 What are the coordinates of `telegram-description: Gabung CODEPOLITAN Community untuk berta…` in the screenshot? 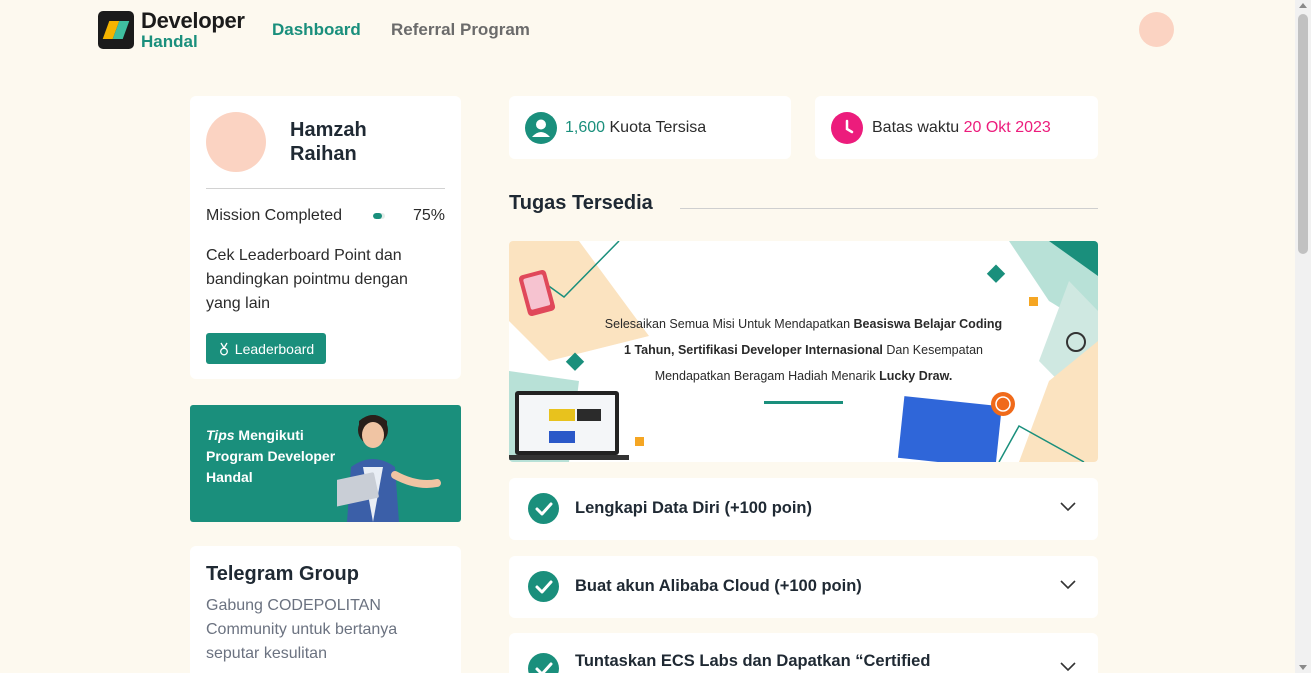 It's located at (302, 629).